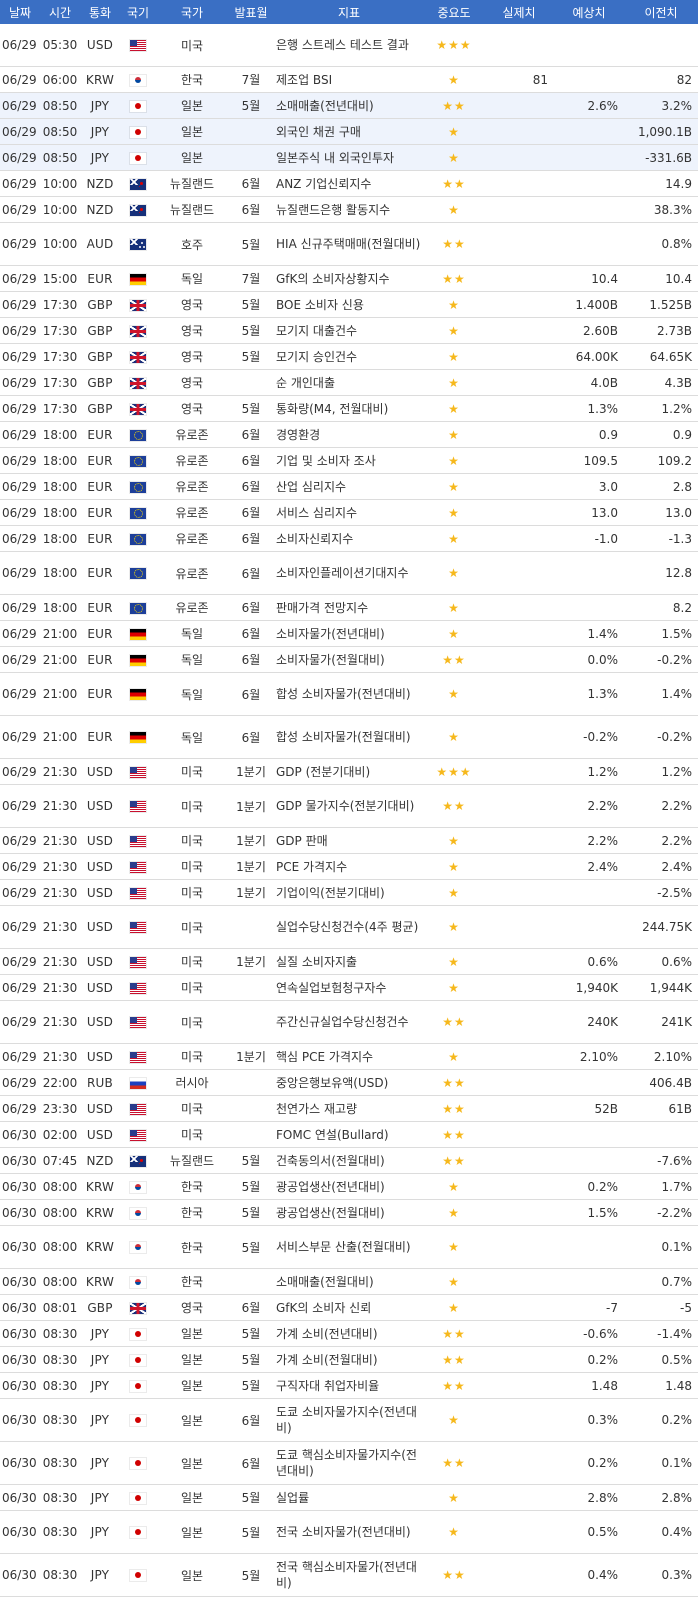 This screenshot has height=1597, width=698. Describe the element at coordinates (349, 659) in the screenshot. I see `table-row: 06/29 21:00 EUR 독일 6월 소비자물가(전월대비) ★★ 0.0% -0.2%` at that location.